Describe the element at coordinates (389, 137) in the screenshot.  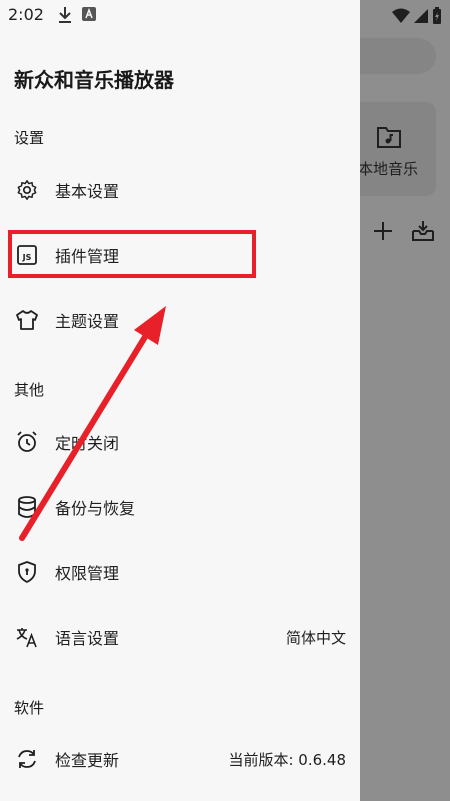
I see `music-folder-icon` at that location.